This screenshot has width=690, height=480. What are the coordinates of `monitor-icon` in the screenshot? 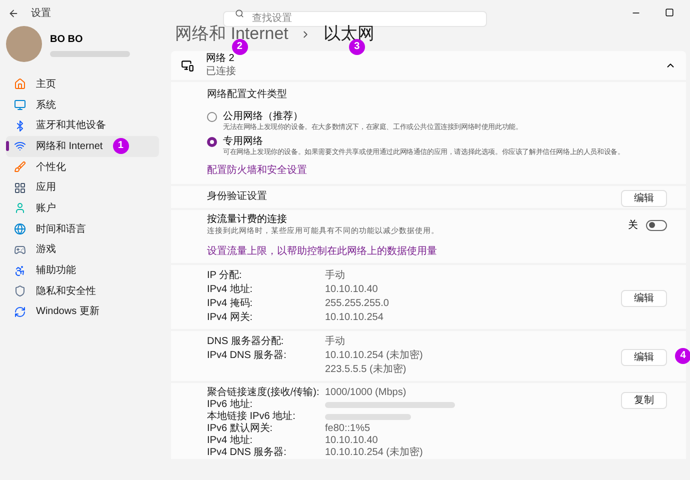 It's located at (20, 105).